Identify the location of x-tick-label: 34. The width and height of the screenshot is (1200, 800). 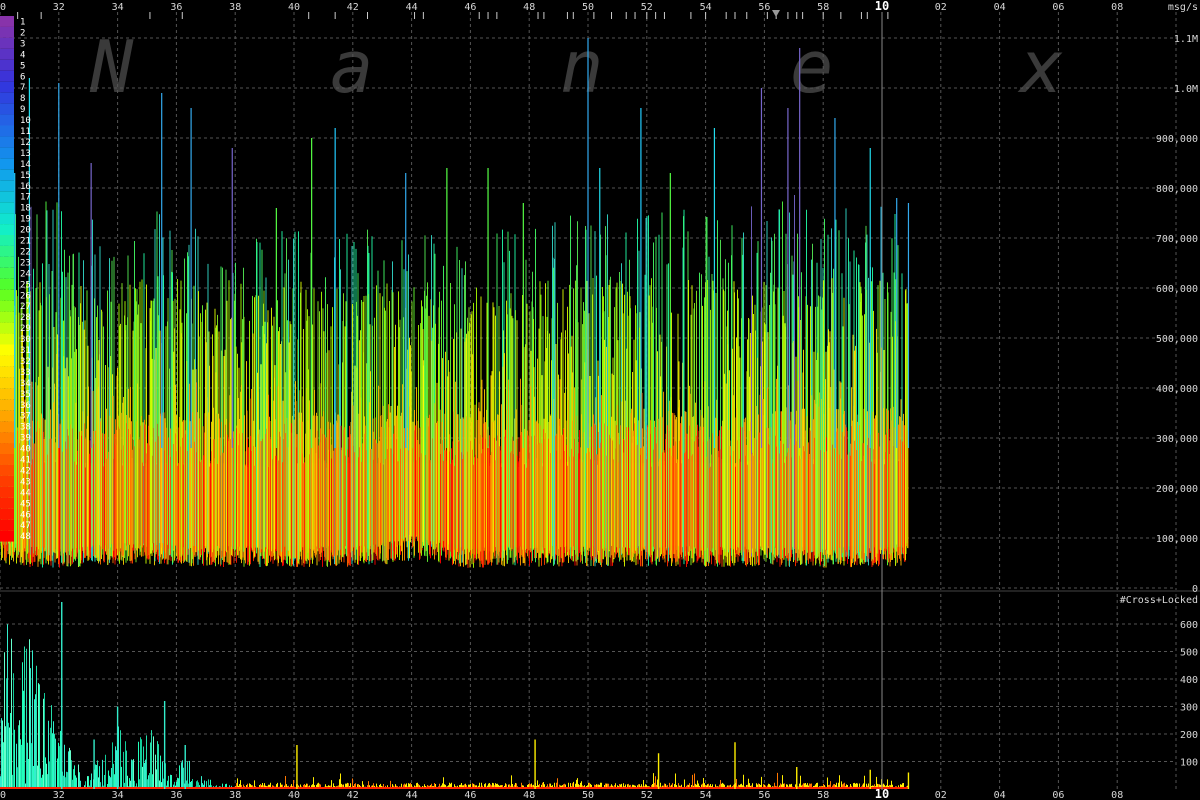
(118, 795).